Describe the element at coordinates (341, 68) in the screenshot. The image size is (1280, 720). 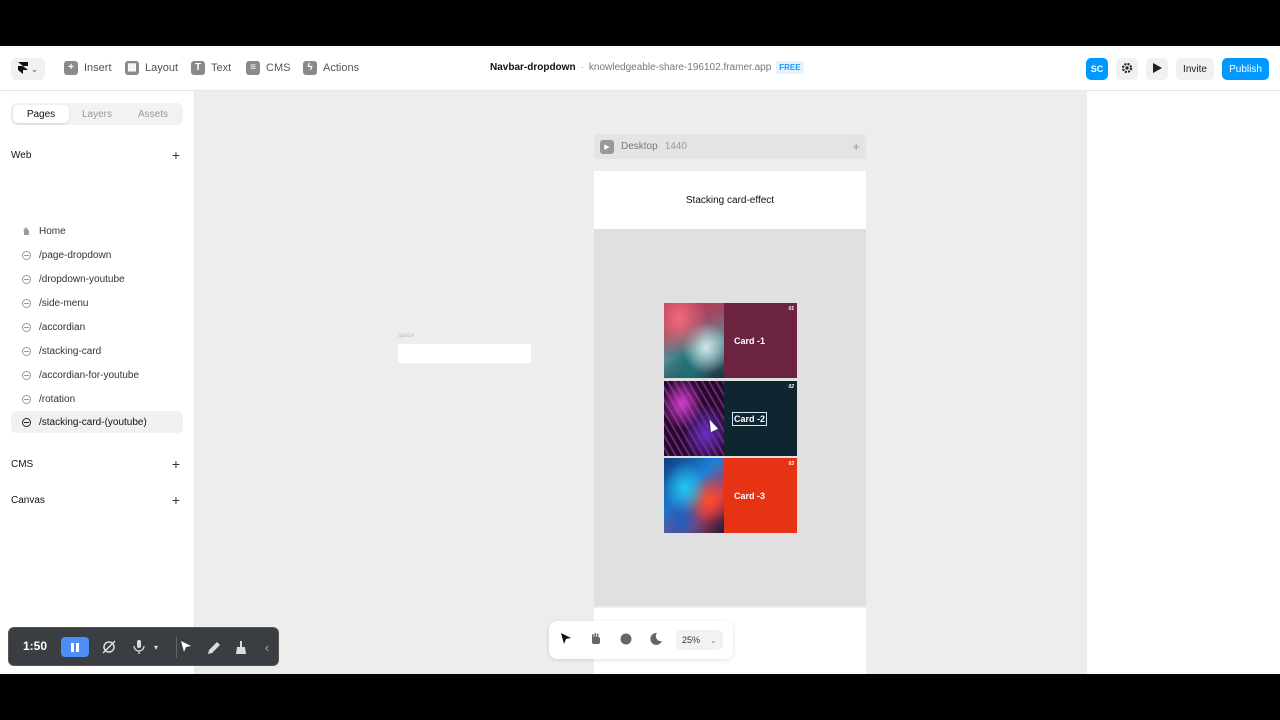
I see `actions-label: Actions` at that location.